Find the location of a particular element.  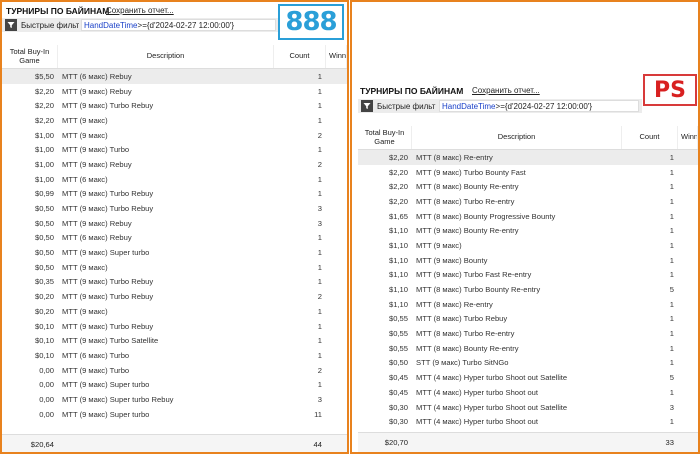

table-row: $2,20 MTT (8 макс) Bounty Re-entry 1 is located at coordinates (528, 186).